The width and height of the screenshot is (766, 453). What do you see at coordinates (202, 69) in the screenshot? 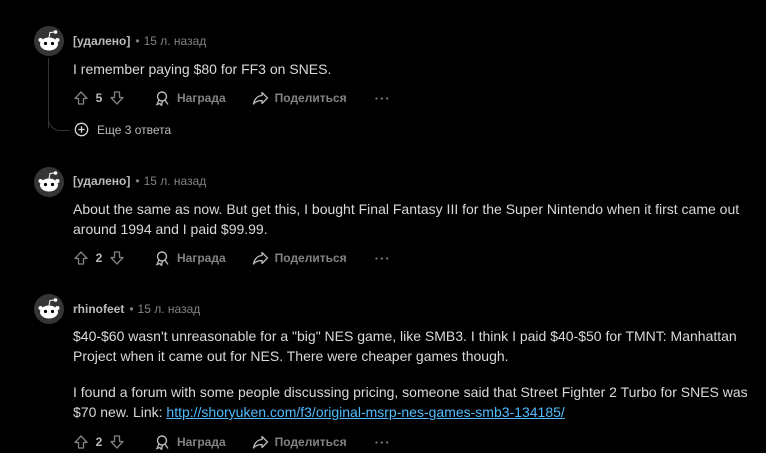
I see `comment-paragraph: I remember paying $80 for FF3 on SNES.` at bounding box center [202, 69].